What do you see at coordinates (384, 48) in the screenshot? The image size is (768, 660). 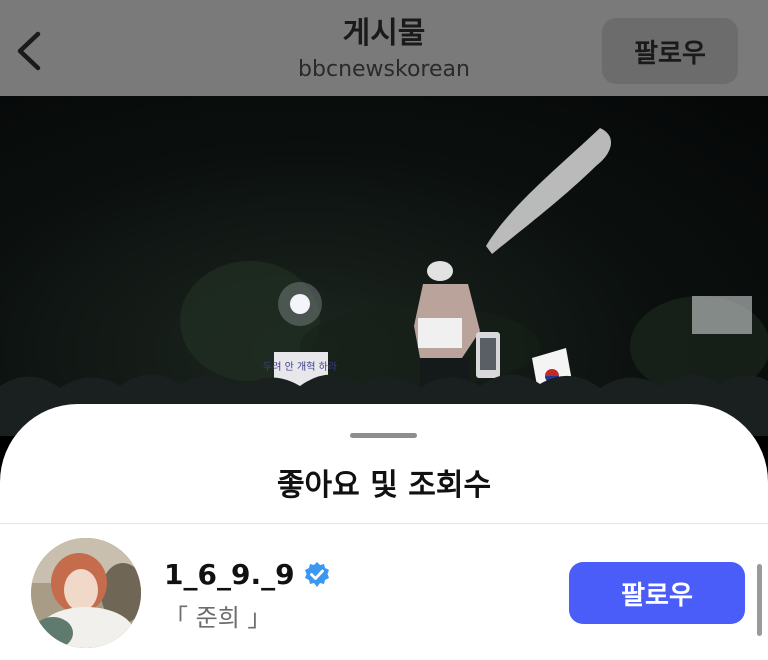 I see `post-header: 게시물 bbcnewskorean 팔로우` at bounding box center [384, 48].